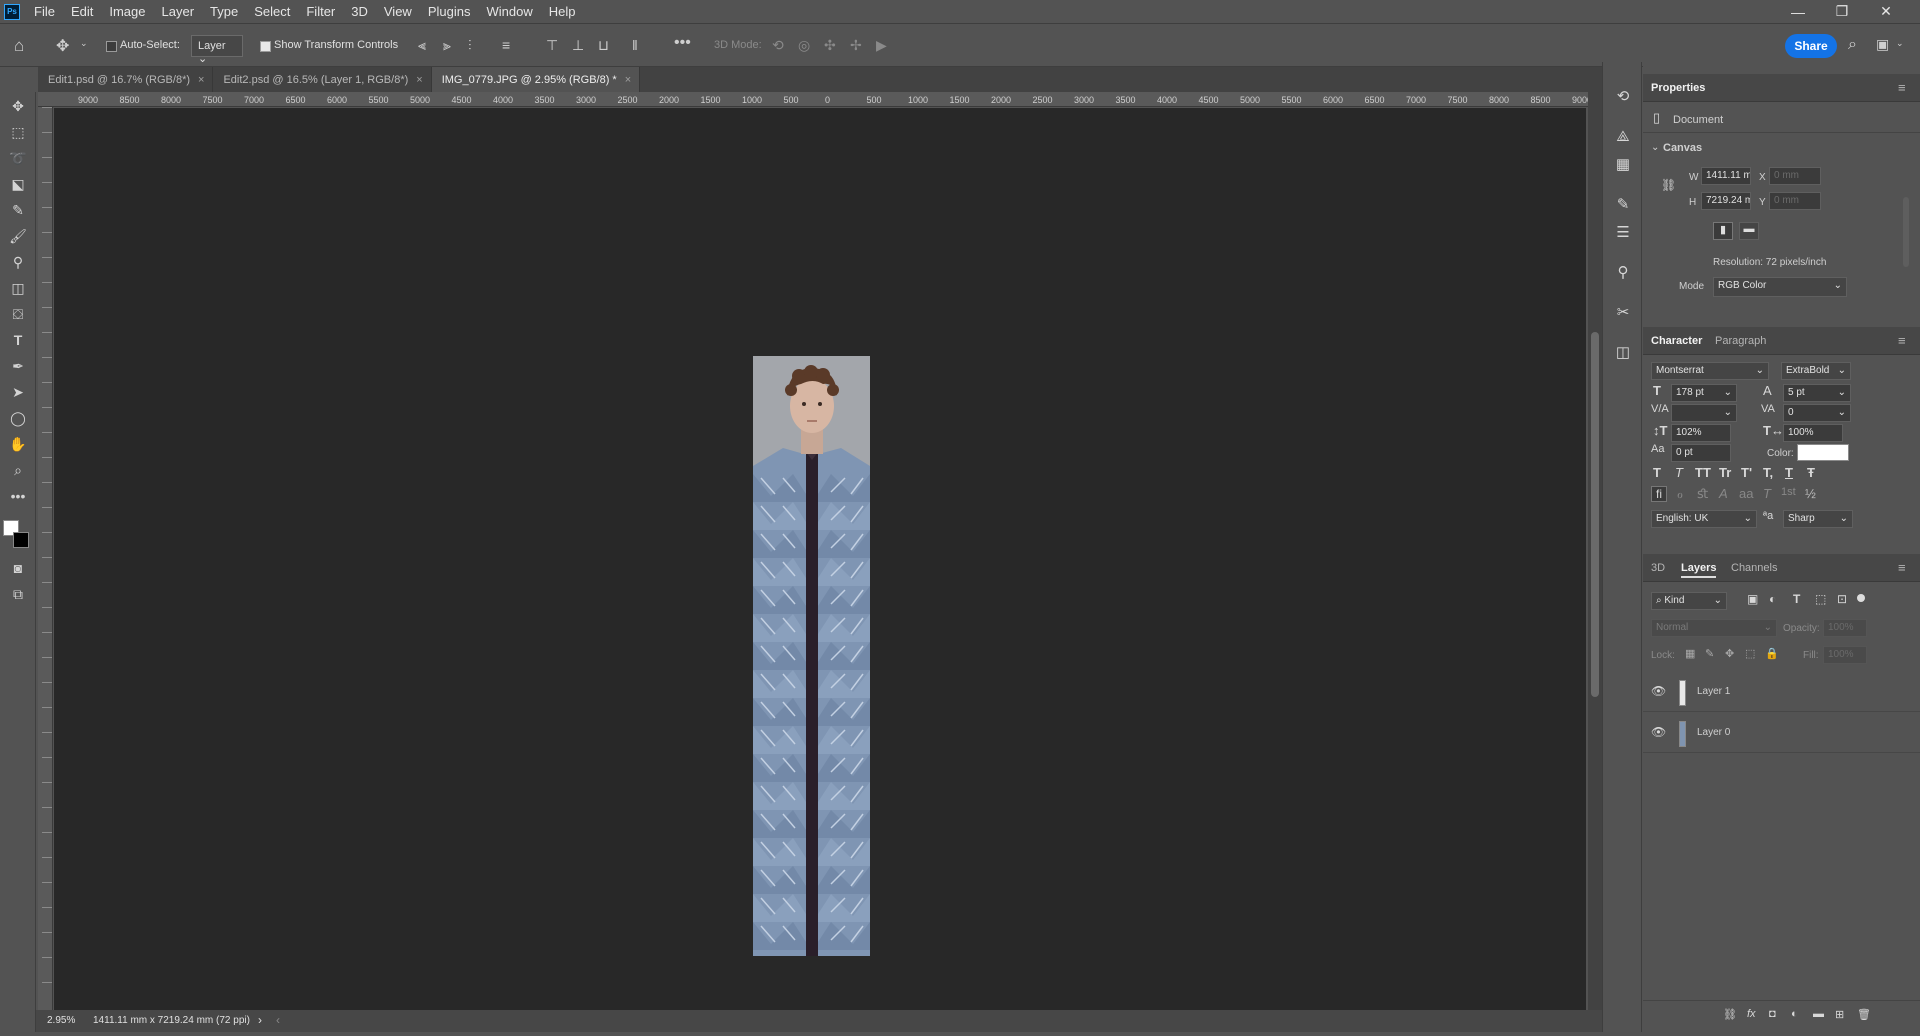 The image size is (1920, 1036). Describe the element at coordinates (1818, 1014) in the screenshot. I see `new-group-icon: ▬` at that location.